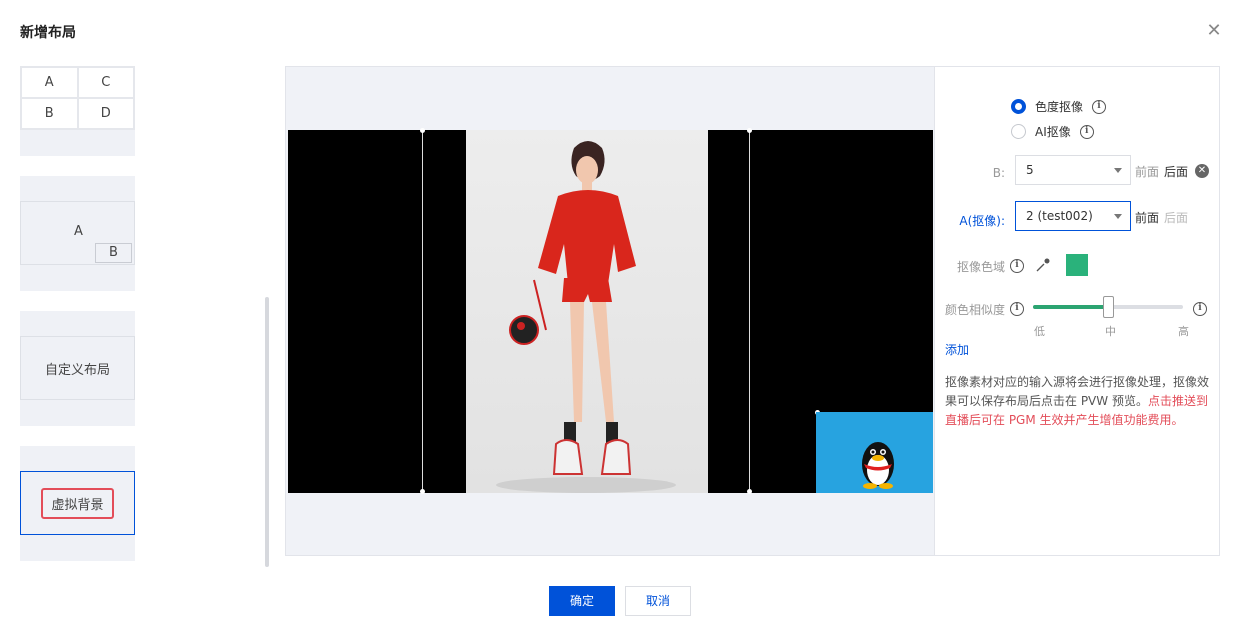 Image resolution: width=1242 pixels, height=636 pixels. Describe the element at coordinates (1030, 170) in the screenshot. I see `b-source-value: 5` at that location.